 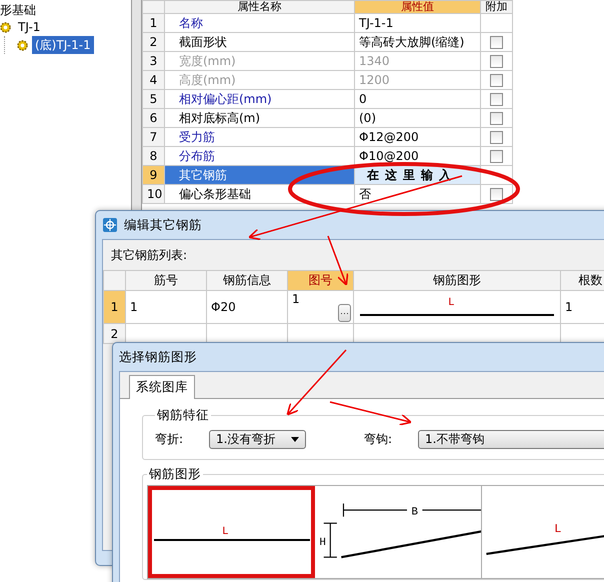 What do you see at coordinates (417, 99) in the screenshot?
I see `property-value: 0` at bounding box center [417, 99].